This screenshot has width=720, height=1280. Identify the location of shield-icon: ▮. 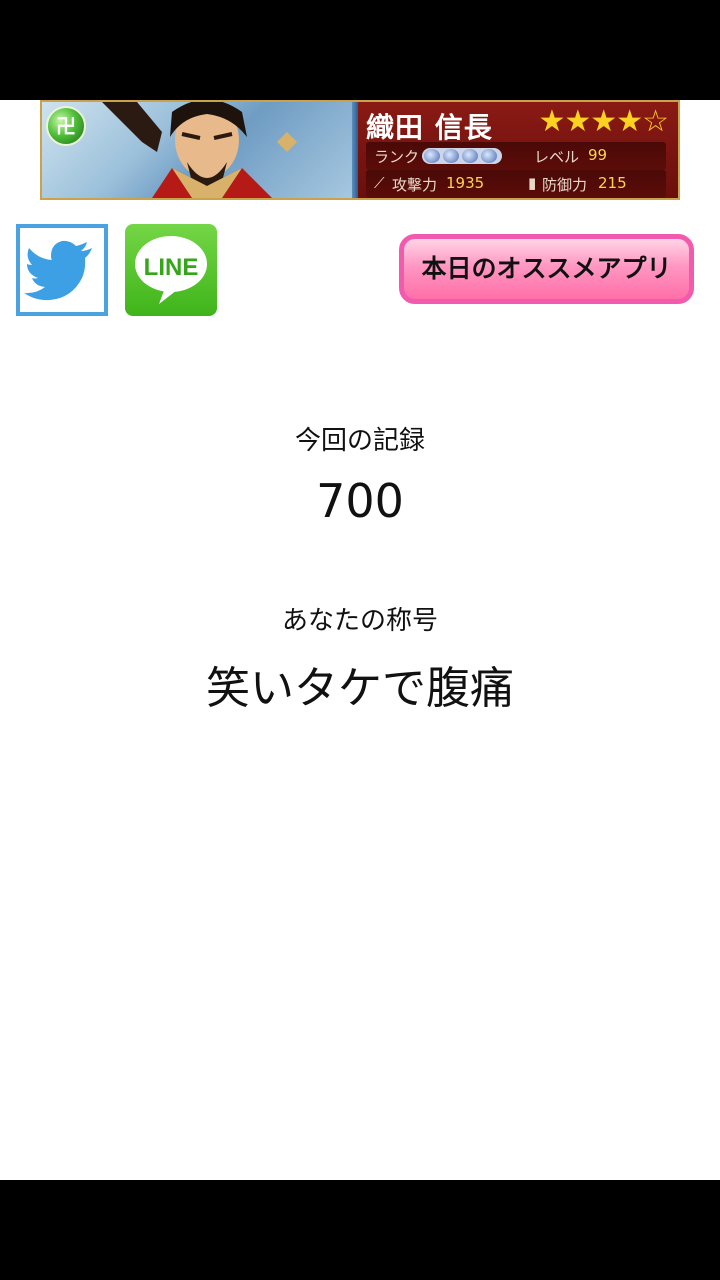
(532, 183).